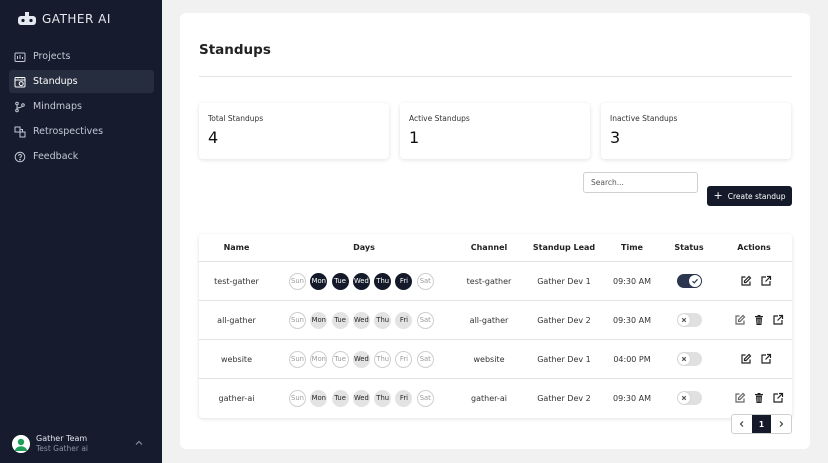 The height and width of the screenshot is (463, 828). I want to click on chevron-left-icon, so click(741, 424).